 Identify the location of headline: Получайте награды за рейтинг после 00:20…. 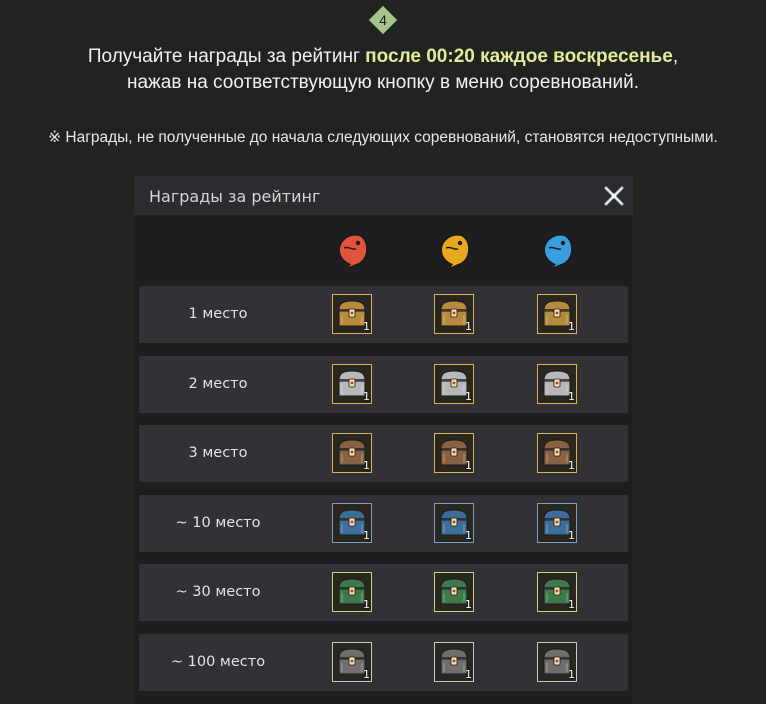
(383, 70).